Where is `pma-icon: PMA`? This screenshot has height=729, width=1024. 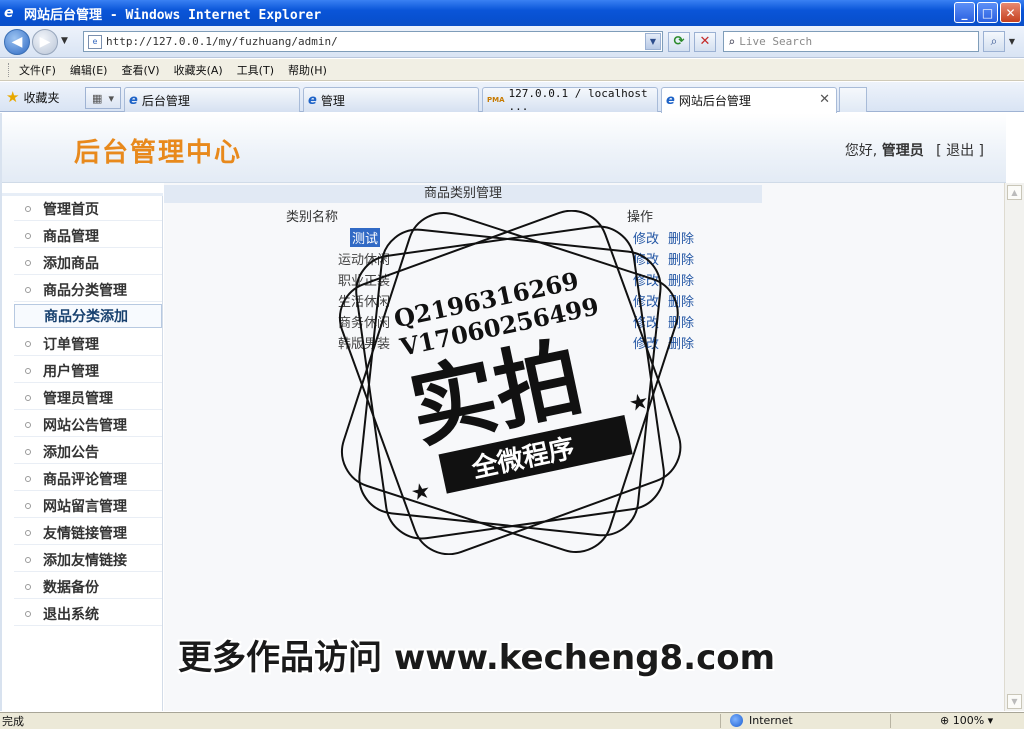
pma-icon: PMA is located at coordinates (496, 100).